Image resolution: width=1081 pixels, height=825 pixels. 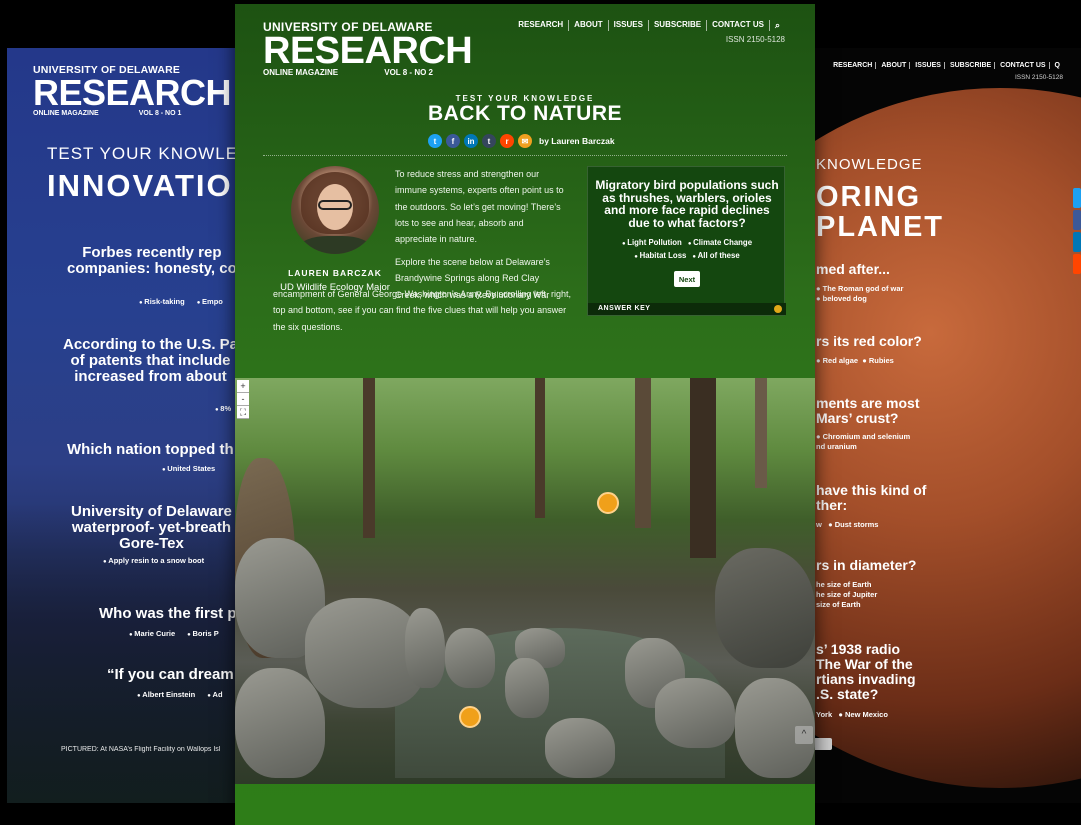 What do you see at coordinates (471, 141) in the screenshot?
I see `linkedin-icon: in` at bounding box center [471, 141].